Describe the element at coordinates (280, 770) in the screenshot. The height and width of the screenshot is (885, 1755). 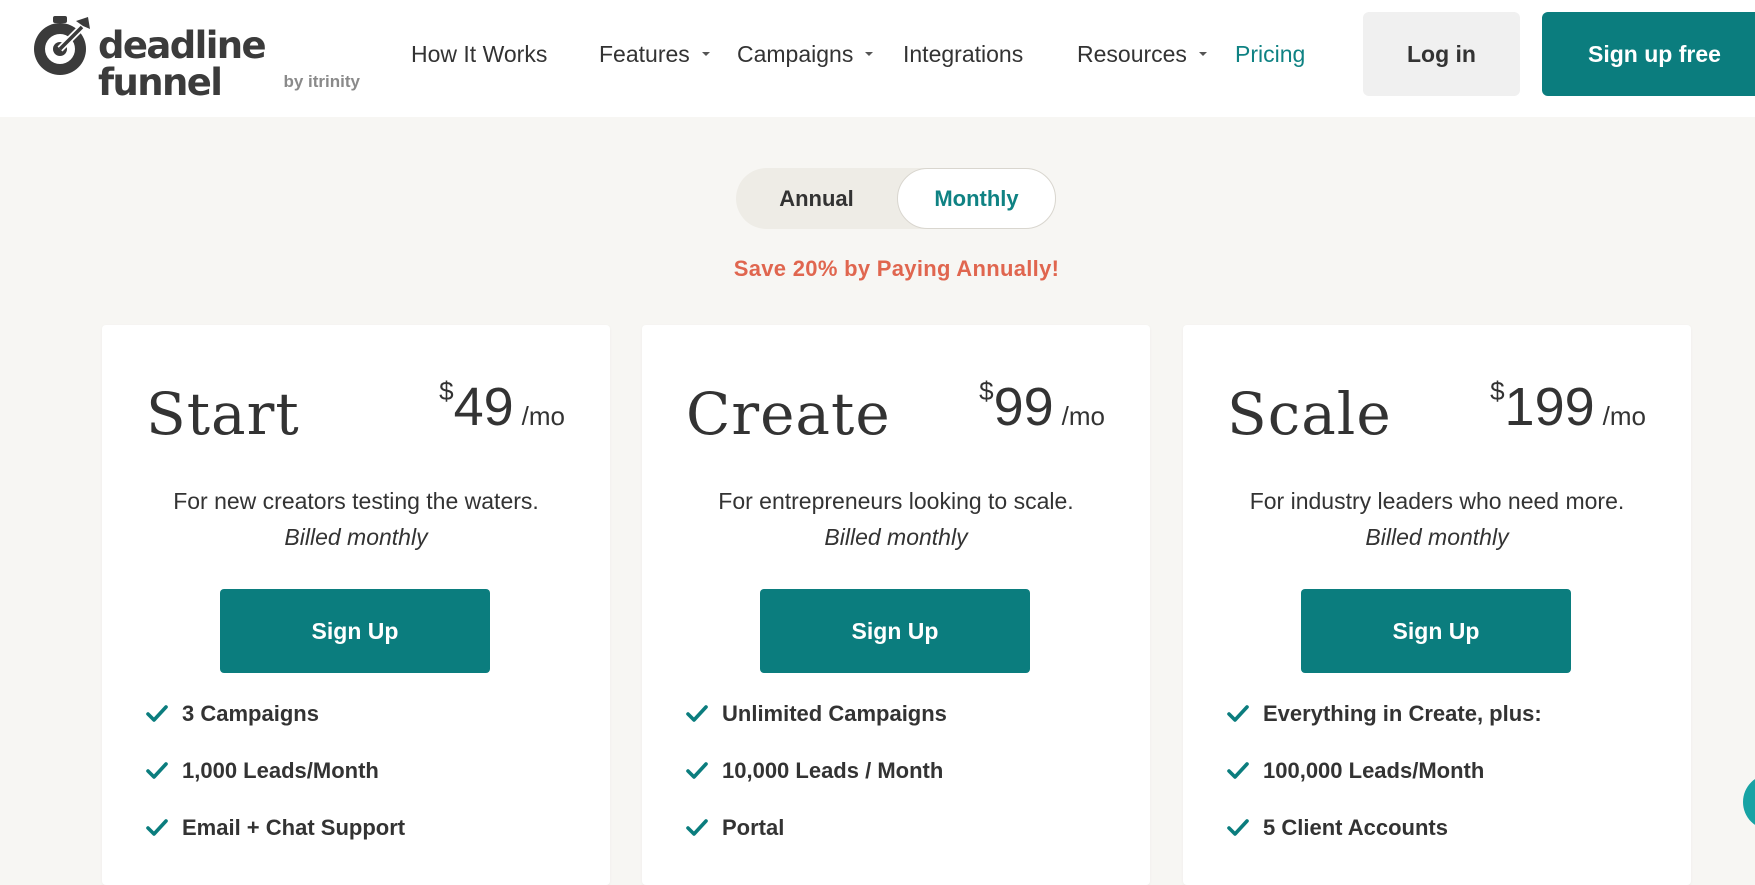
I see `feature-label: 1,000 Leads/Month` at that location.